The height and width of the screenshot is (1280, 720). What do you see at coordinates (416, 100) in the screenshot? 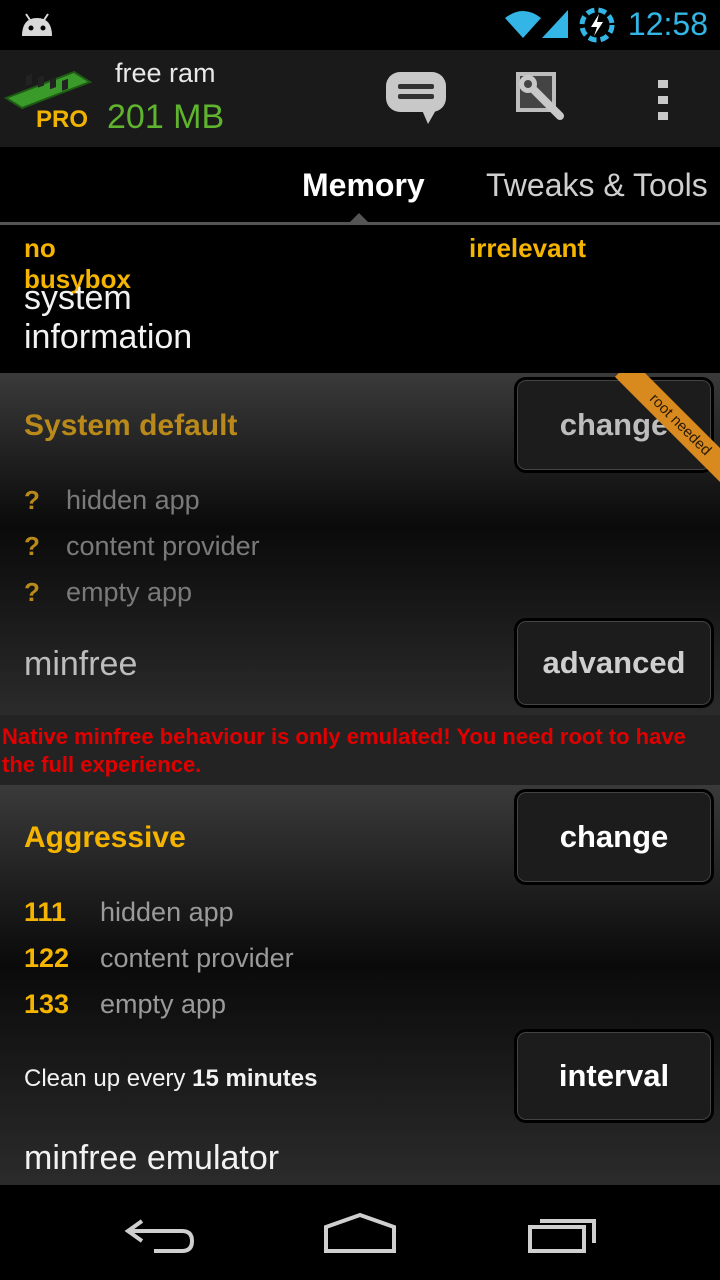
I see `chat-icon` at bounding box center [416, 100].